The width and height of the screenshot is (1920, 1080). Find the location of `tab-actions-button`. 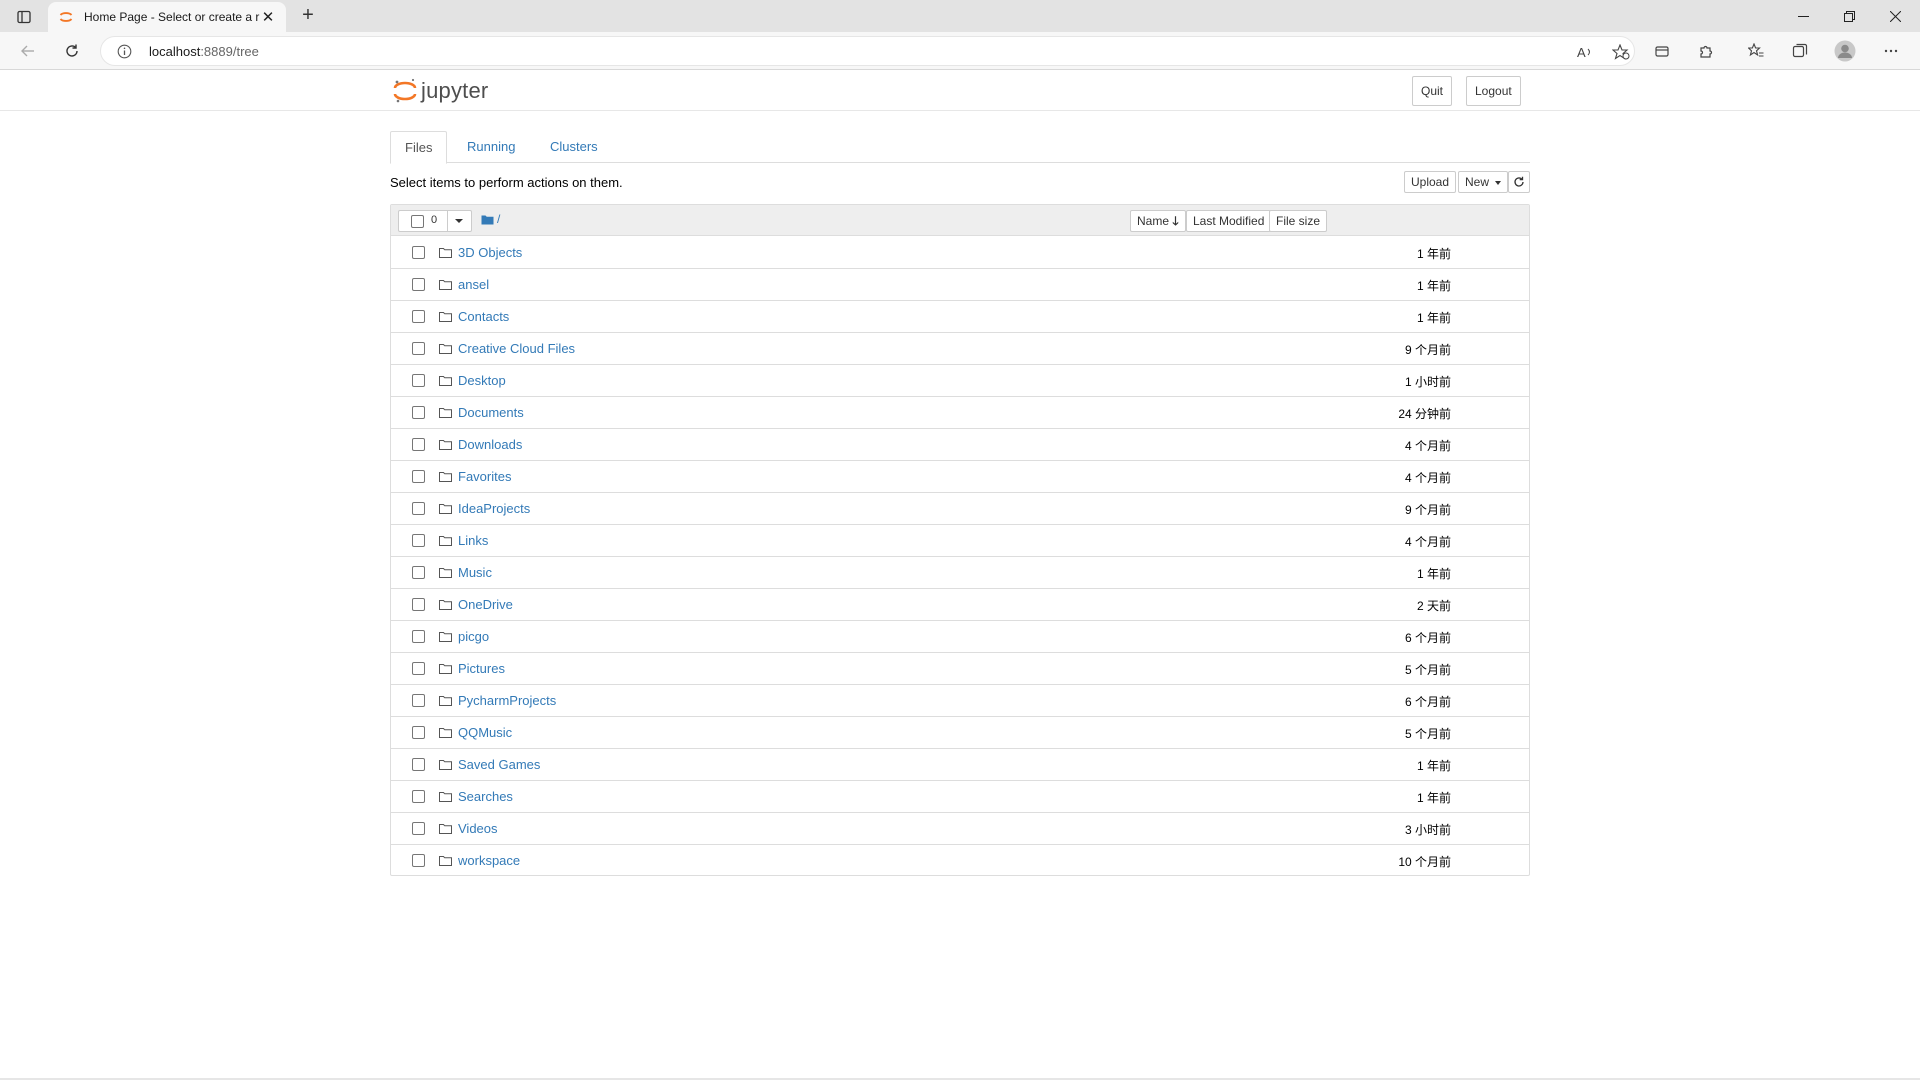

tab-actions-button is located at coordinates (24, 17).